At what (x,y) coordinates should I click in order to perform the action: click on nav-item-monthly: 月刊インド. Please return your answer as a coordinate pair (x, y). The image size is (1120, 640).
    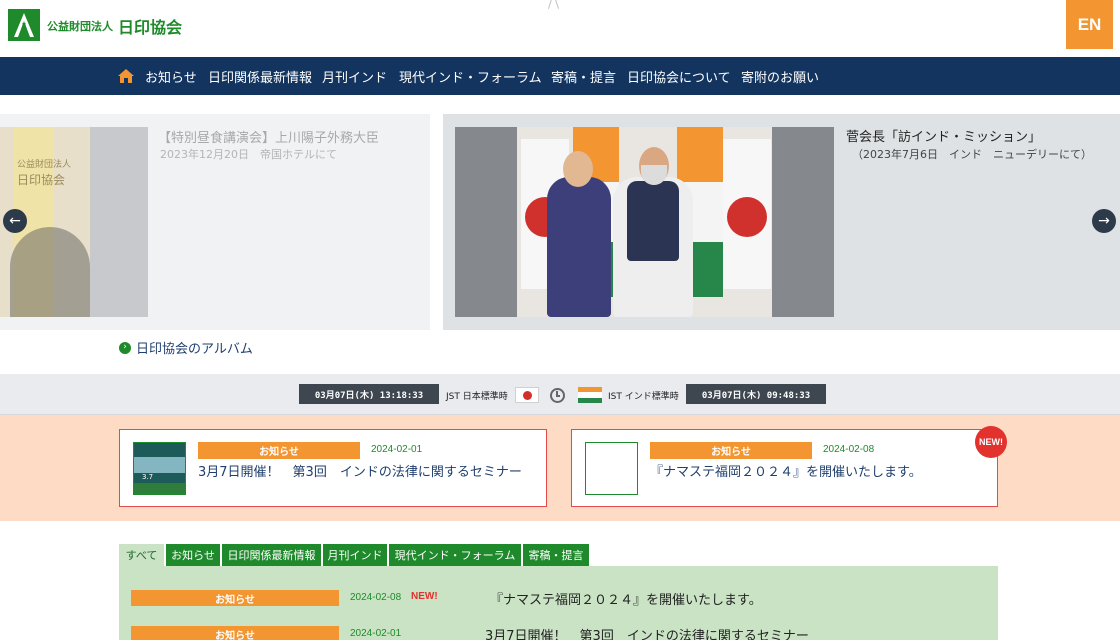
    Looking at the image, I should click on (354, 76).